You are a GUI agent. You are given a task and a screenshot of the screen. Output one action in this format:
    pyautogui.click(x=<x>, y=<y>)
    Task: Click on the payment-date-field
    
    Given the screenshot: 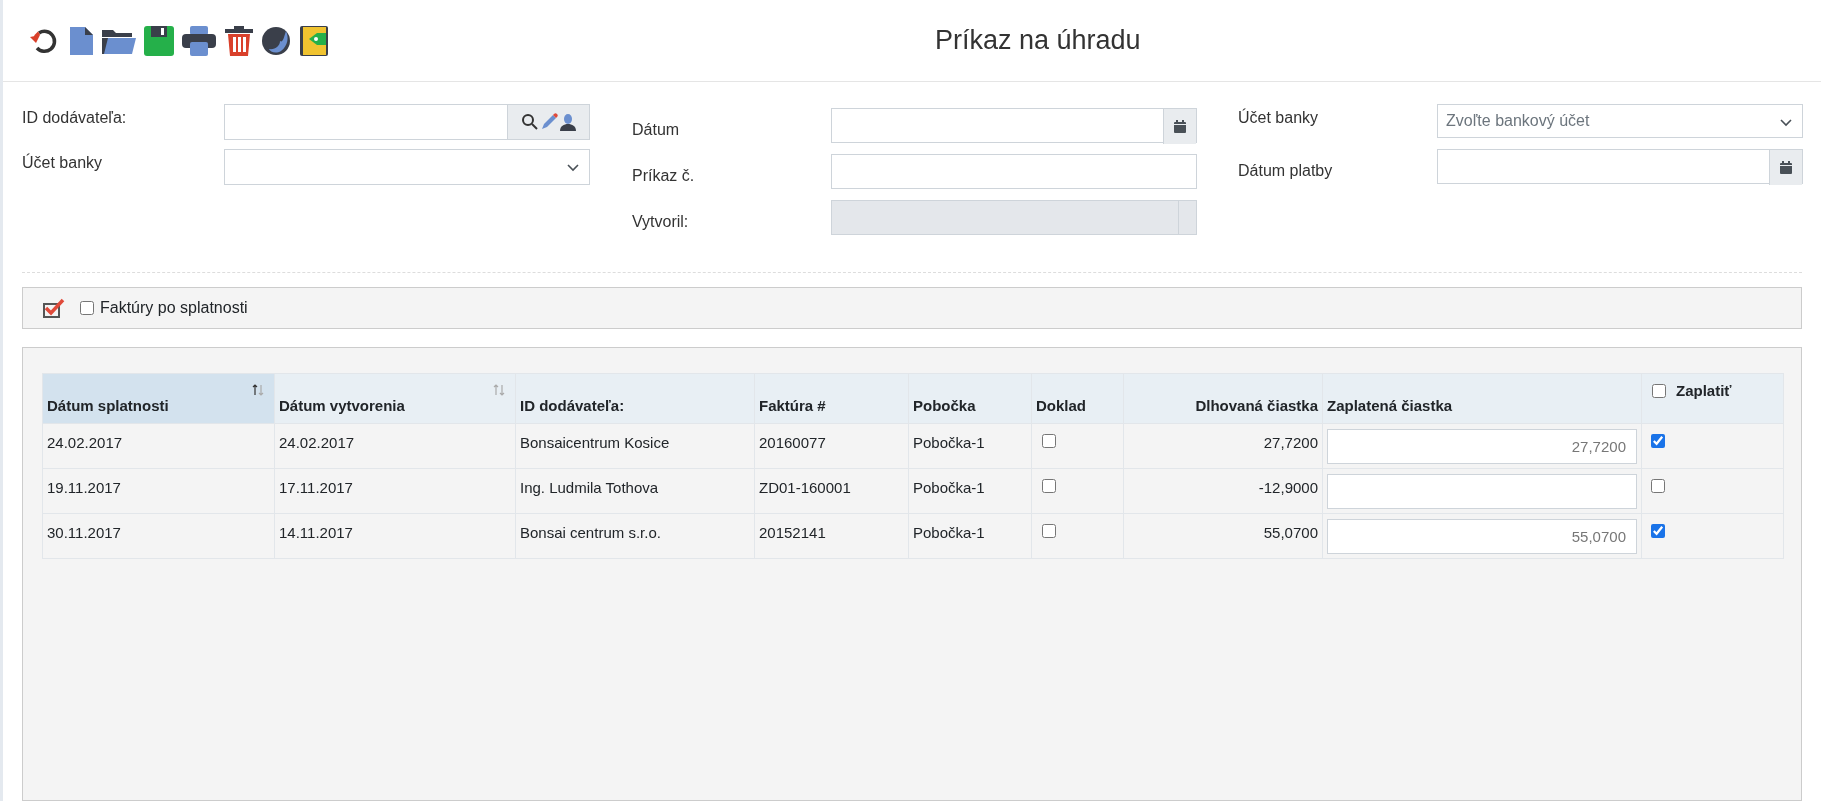 What is the action you would take?
    pyautogui.click(x=1620, y=166)
    